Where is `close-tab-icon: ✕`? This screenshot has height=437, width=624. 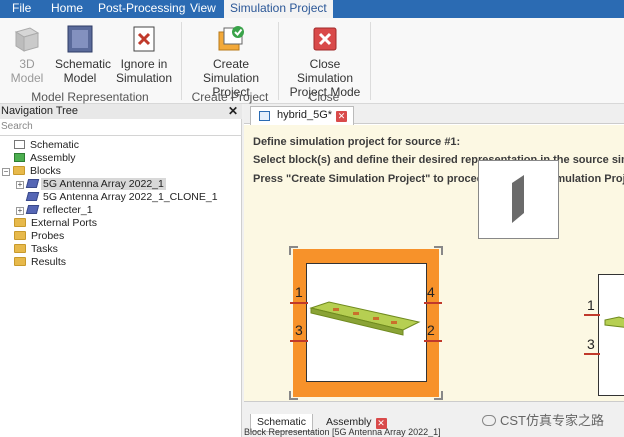
close-tab-icon: ✕ is located at coordinates (342, 116).